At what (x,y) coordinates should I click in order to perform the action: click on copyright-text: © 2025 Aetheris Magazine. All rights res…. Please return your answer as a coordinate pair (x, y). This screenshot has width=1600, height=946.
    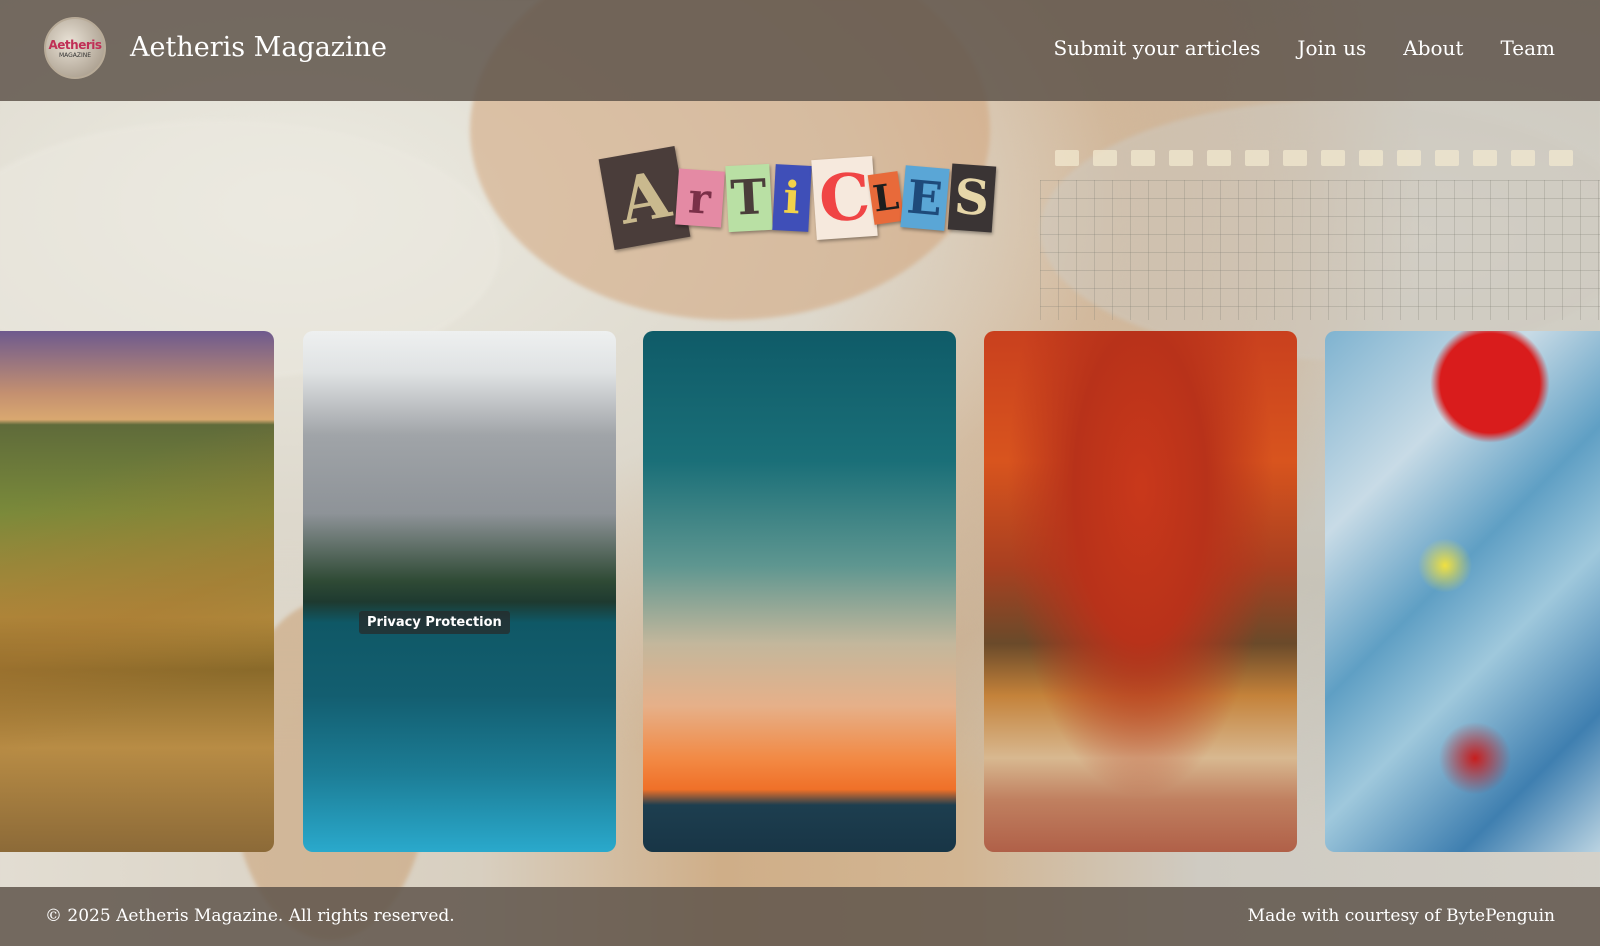
    Looking at the image, I should click on (250, 916).